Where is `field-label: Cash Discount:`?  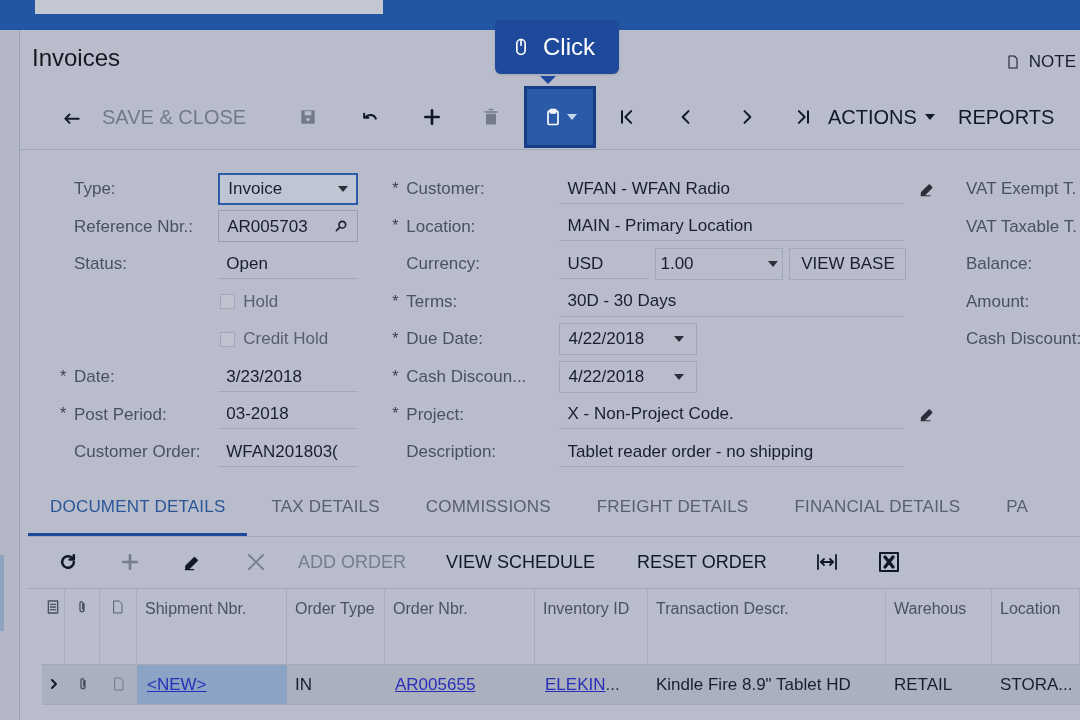 field-label: Cash Discount: is located at coordinates (1023, 339).